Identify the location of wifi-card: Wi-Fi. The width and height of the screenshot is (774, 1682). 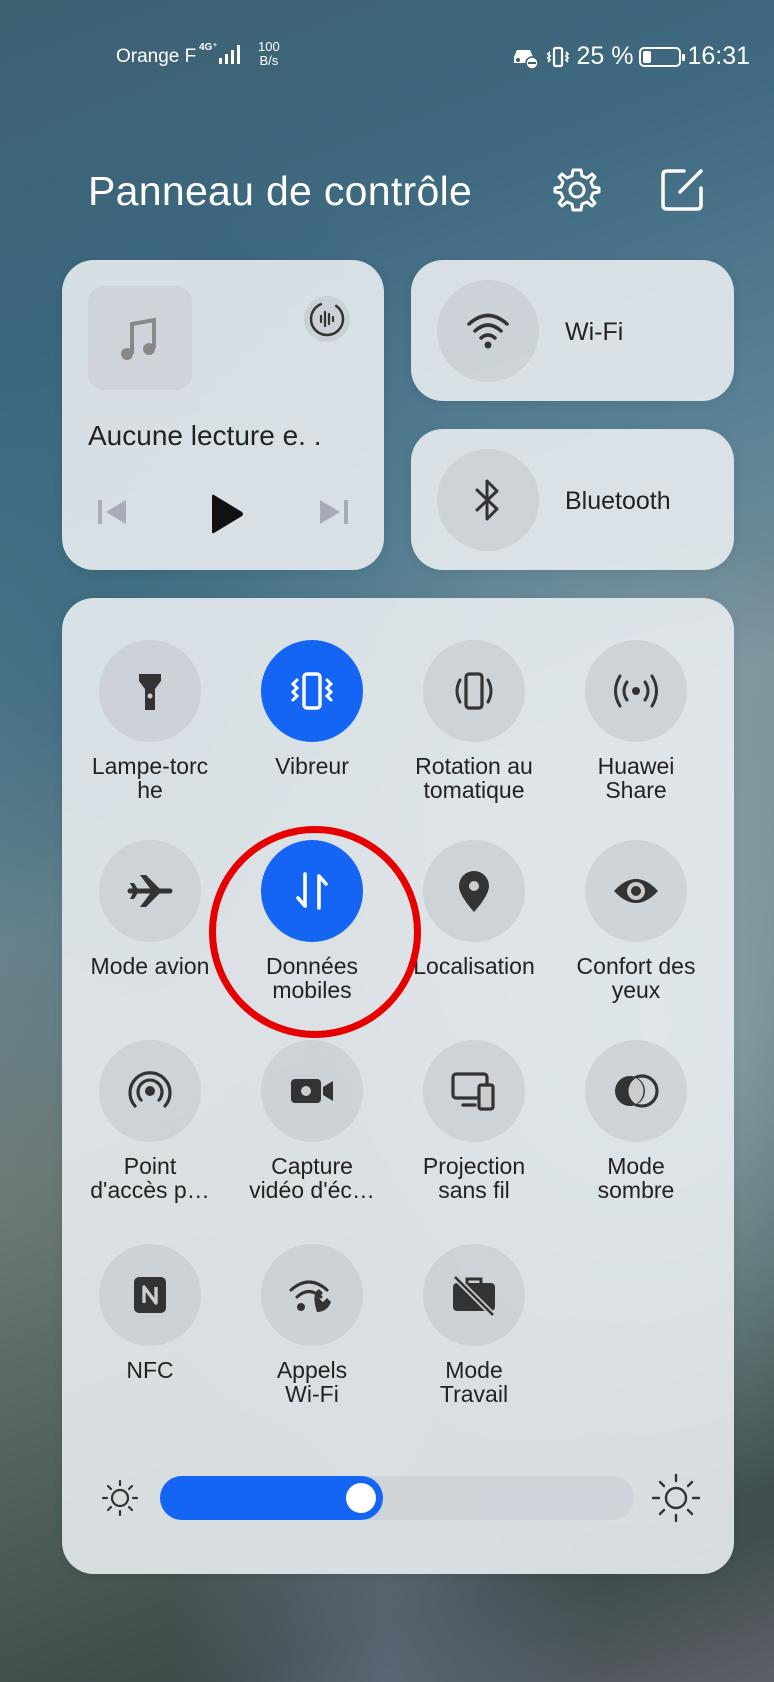
(572, 330).